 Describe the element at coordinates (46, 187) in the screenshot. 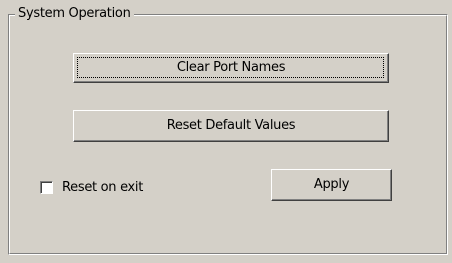

I see `reset-on-exit-checkbox` at that location.